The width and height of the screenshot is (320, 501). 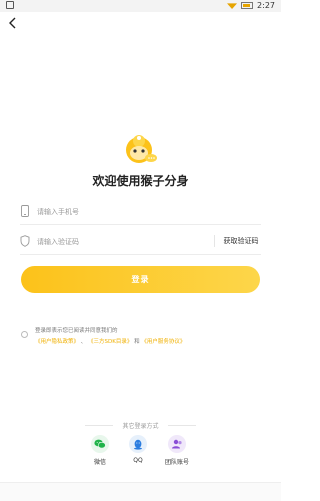 What do you see at coordinates (138, 444) in the screenshot?
I see `qq-icon` at bounding box center [138, 444].